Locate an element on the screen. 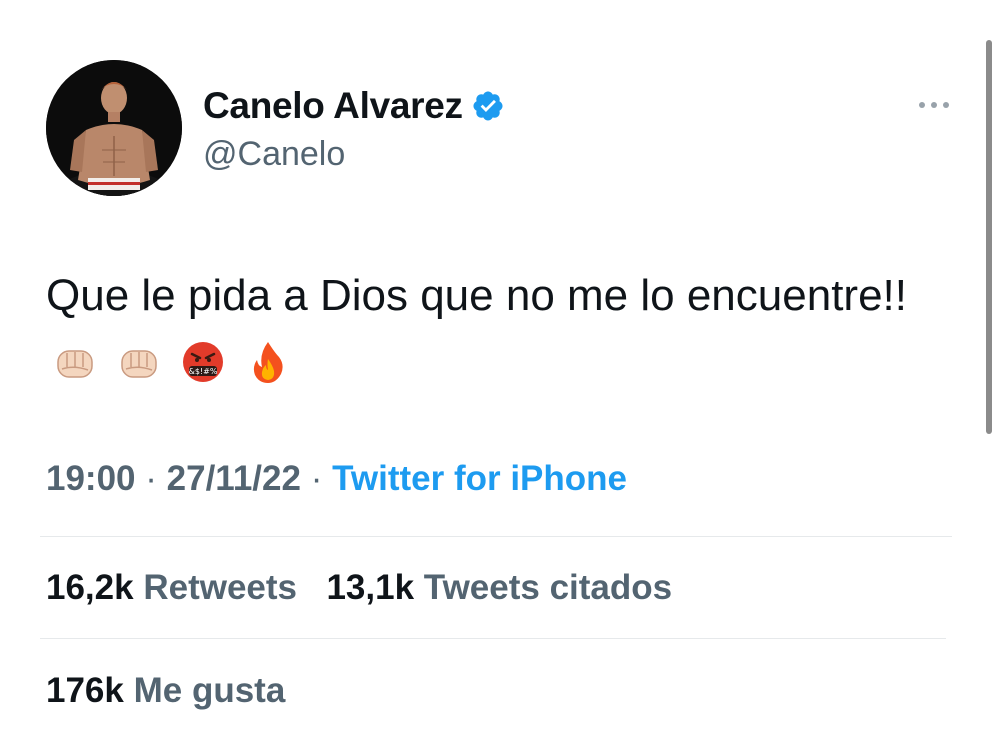  likes-stat: 176k Me gusta is located at coordinates (165, 690).